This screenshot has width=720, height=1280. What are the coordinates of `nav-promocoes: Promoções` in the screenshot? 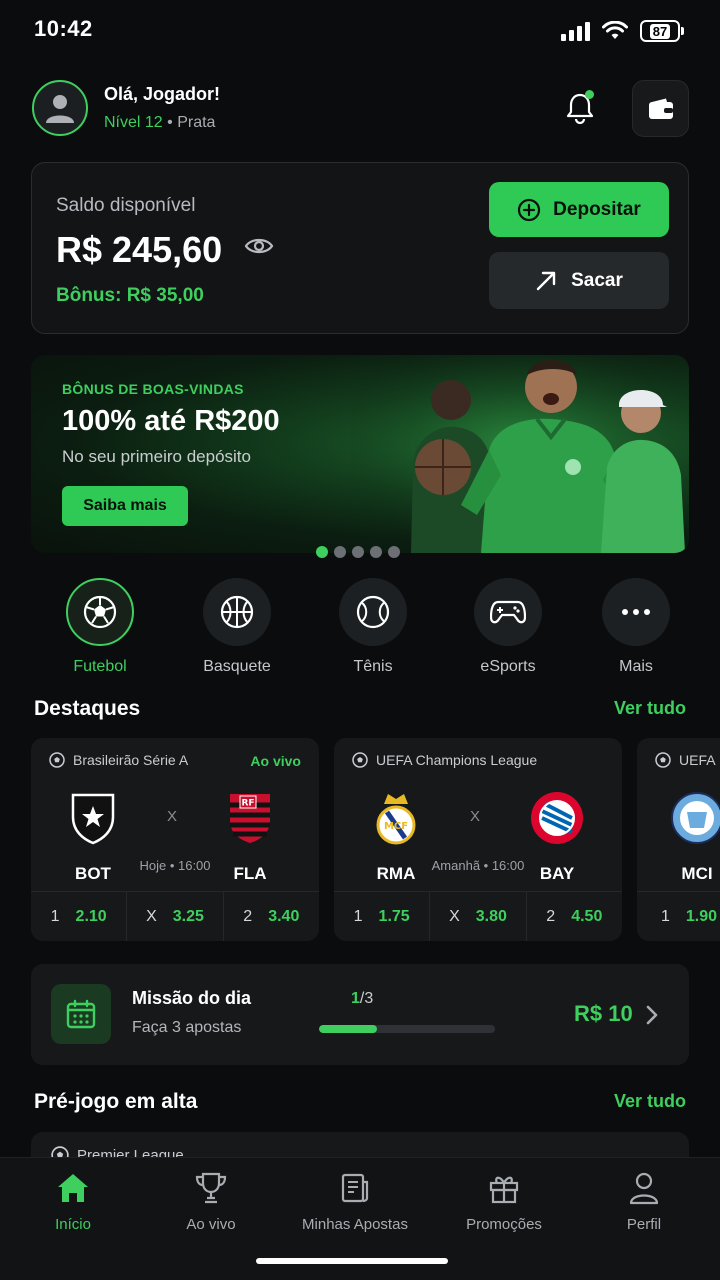 It's located at (504, 1201).